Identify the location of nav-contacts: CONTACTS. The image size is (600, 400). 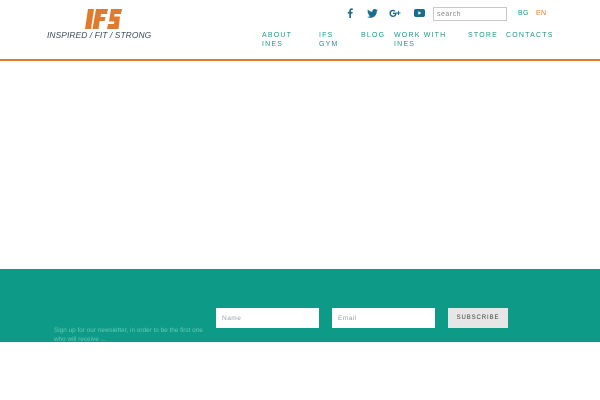
(532, 35).